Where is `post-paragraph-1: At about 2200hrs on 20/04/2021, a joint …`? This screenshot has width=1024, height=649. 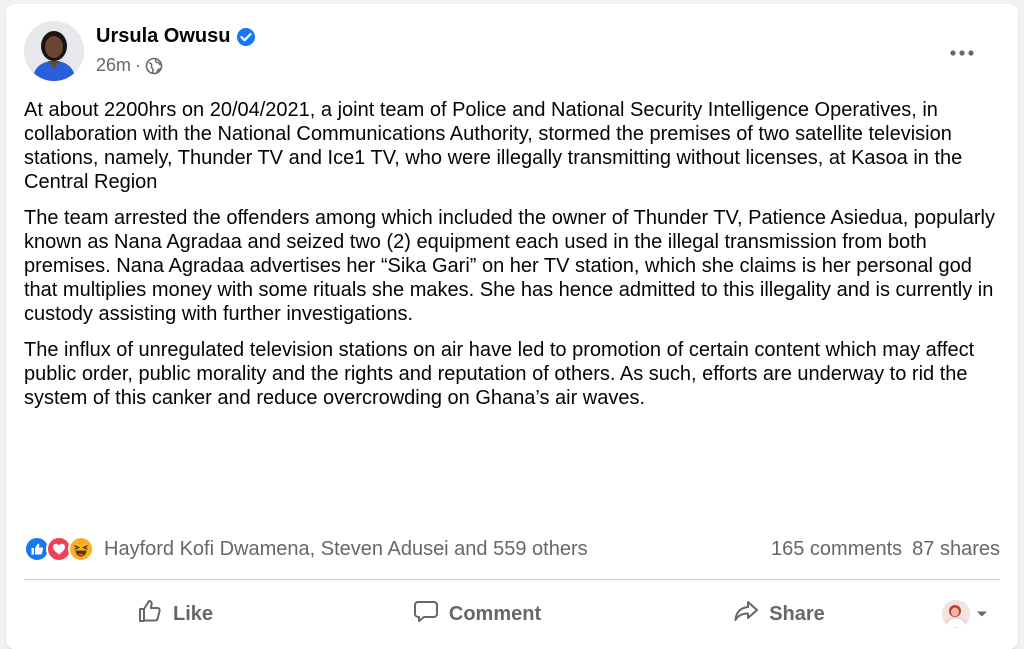 post-paragraph-1: At about 2200hrs on 20/04/2021, a joint … is located at coordinates (493, 146).